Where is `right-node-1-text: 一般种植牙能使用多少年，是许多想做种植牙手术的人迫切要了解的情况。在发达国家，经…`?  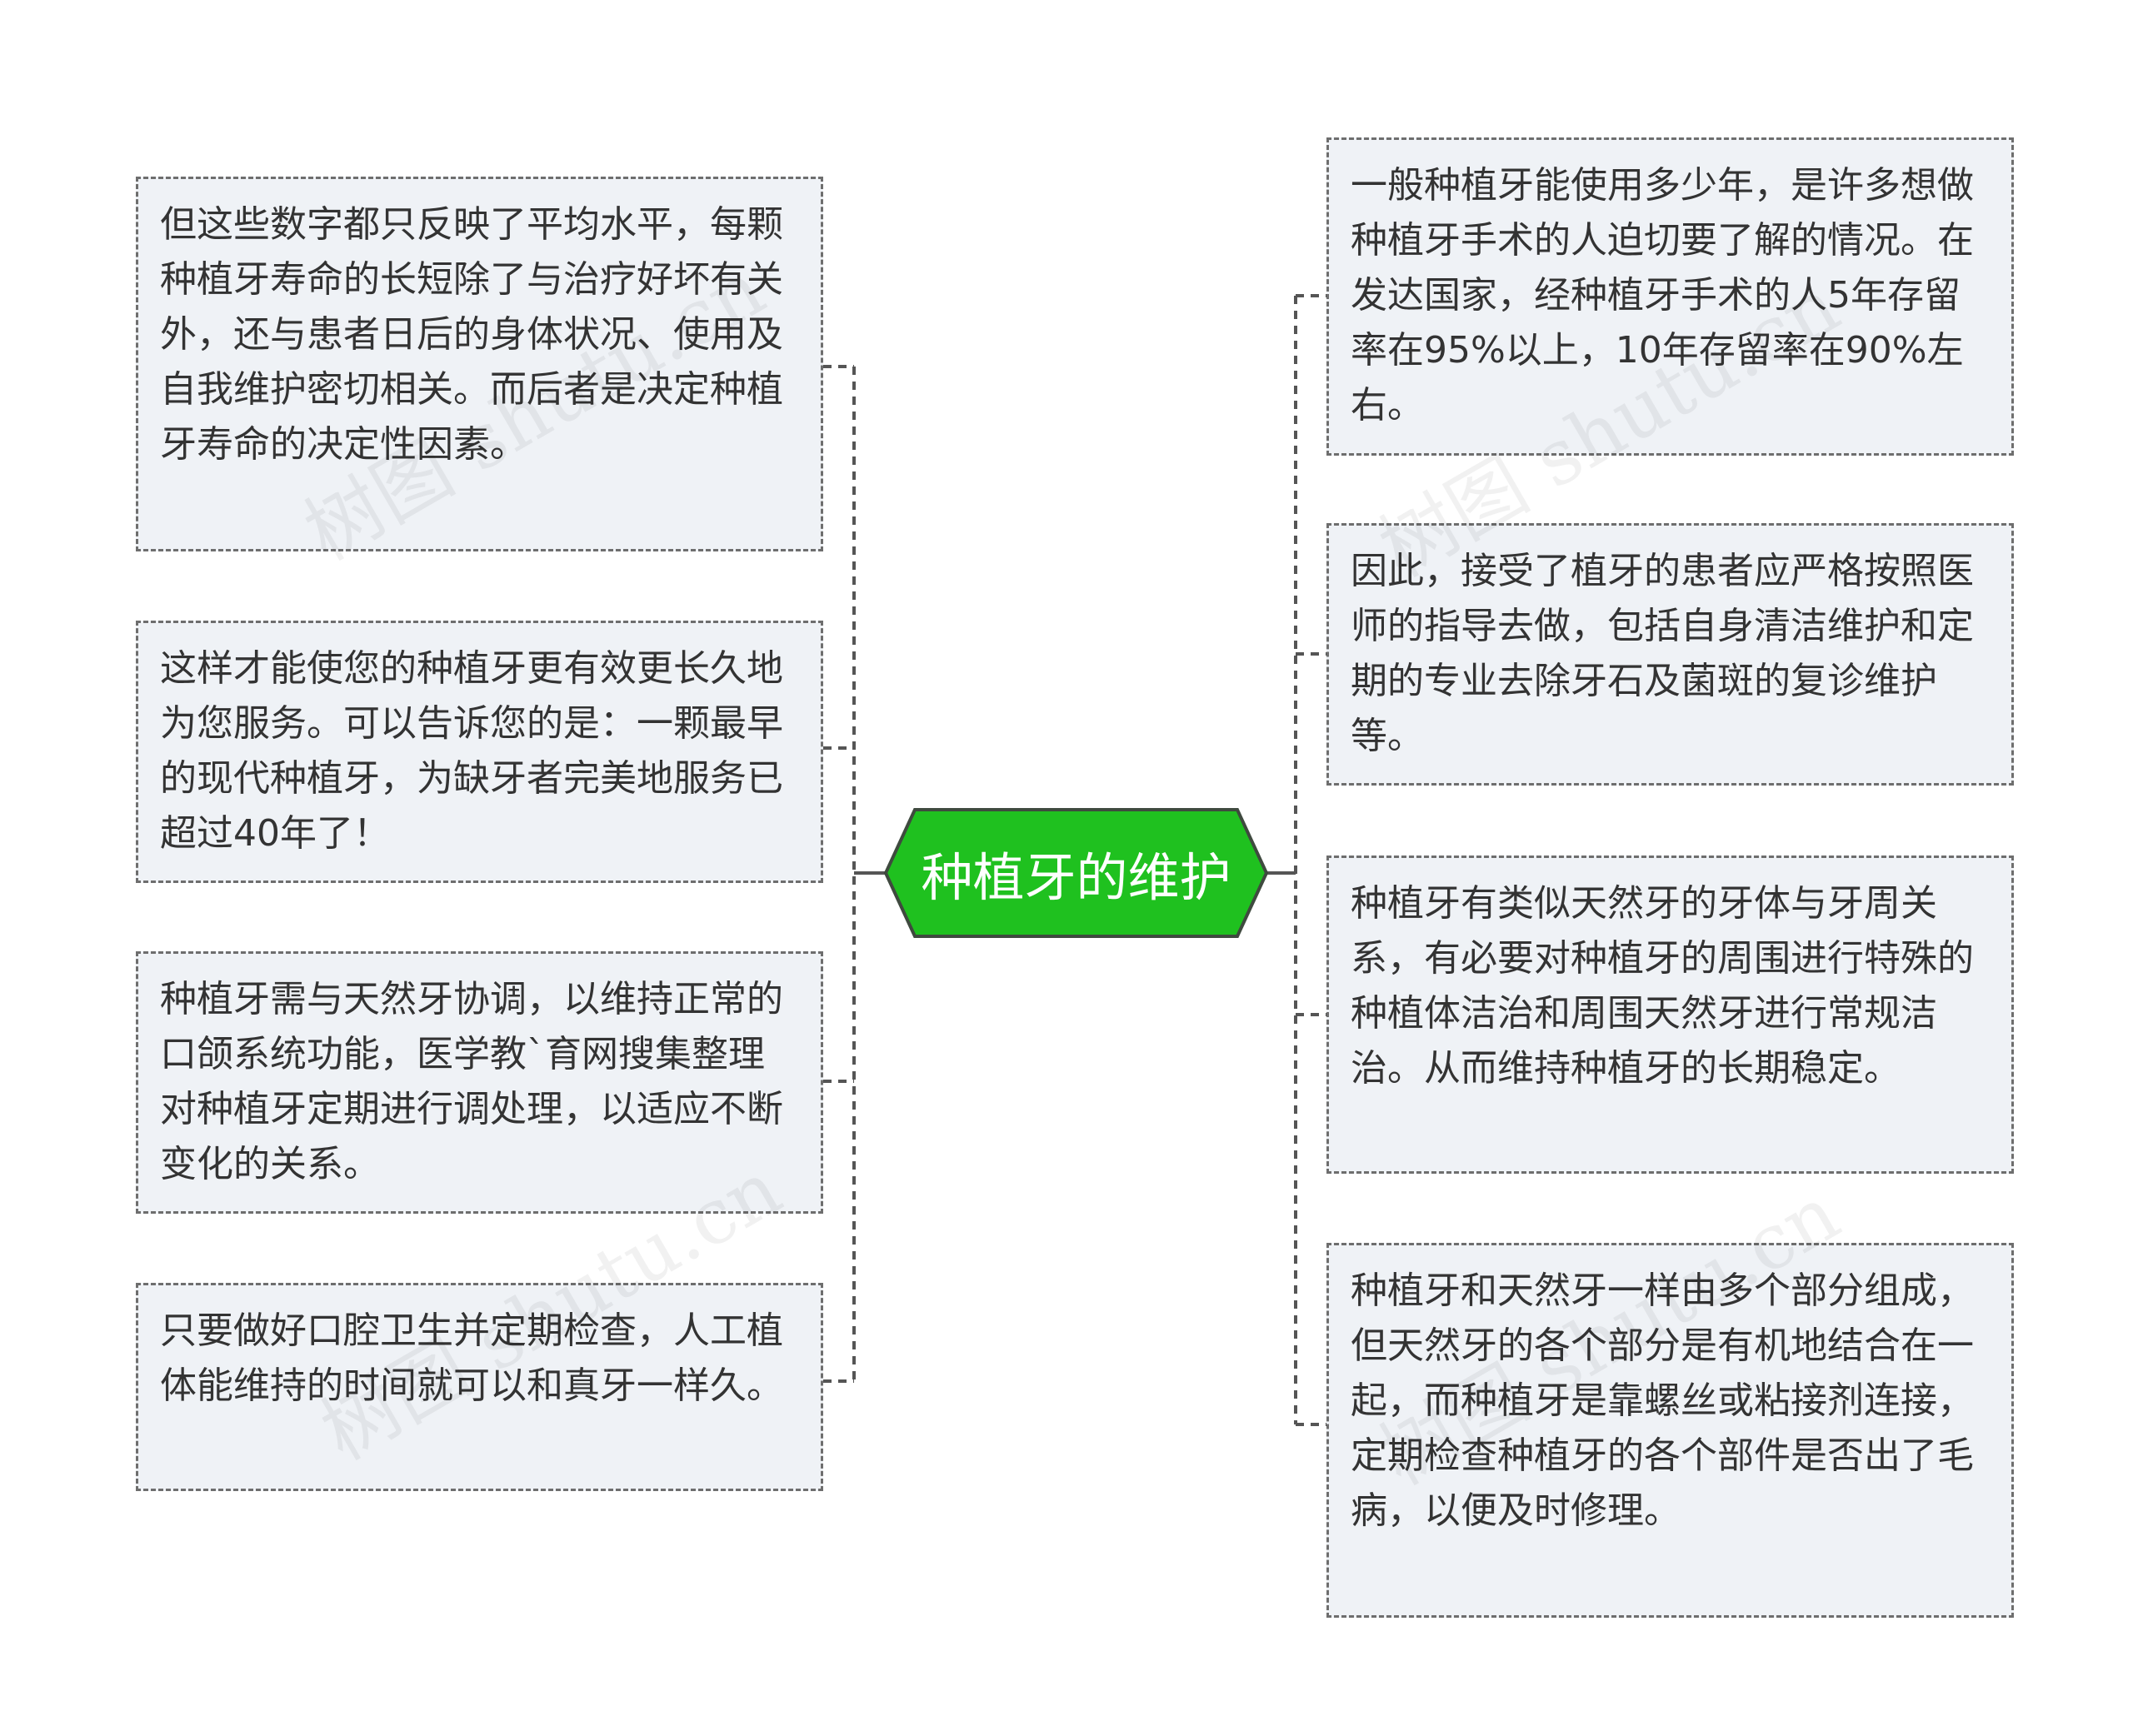 right-node-1-text: 一般种植牙能使用多少年，是许多想做种植牙手术的人迫切要了解的情况。在发达国家，经… is located at coordinates (1663, 296).